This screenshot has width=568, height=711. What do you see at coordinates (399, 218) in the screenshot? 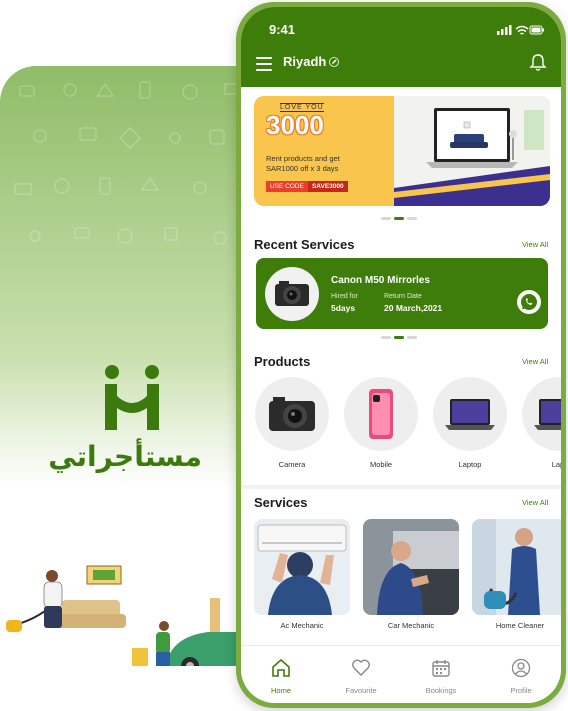
I see `banner-pager` at bounding box center [399, 218].